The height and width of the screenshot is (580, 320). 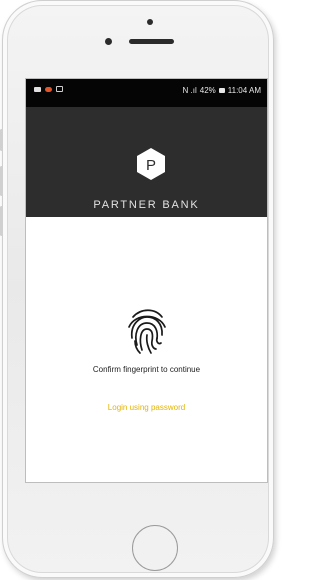 I want to click on fingerprint-prompt: Confirm fingerprint to continue, so click(x=146, y=369).